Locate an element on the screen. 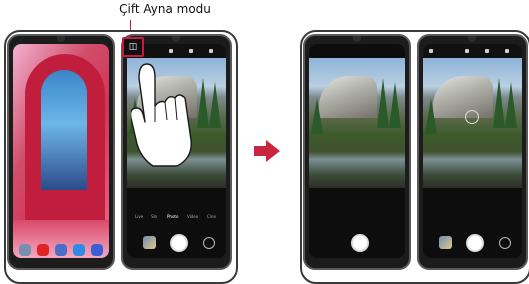 This screenshot has height=284, width=529. mirror-camera-preview is located at coordinates (357, 123).